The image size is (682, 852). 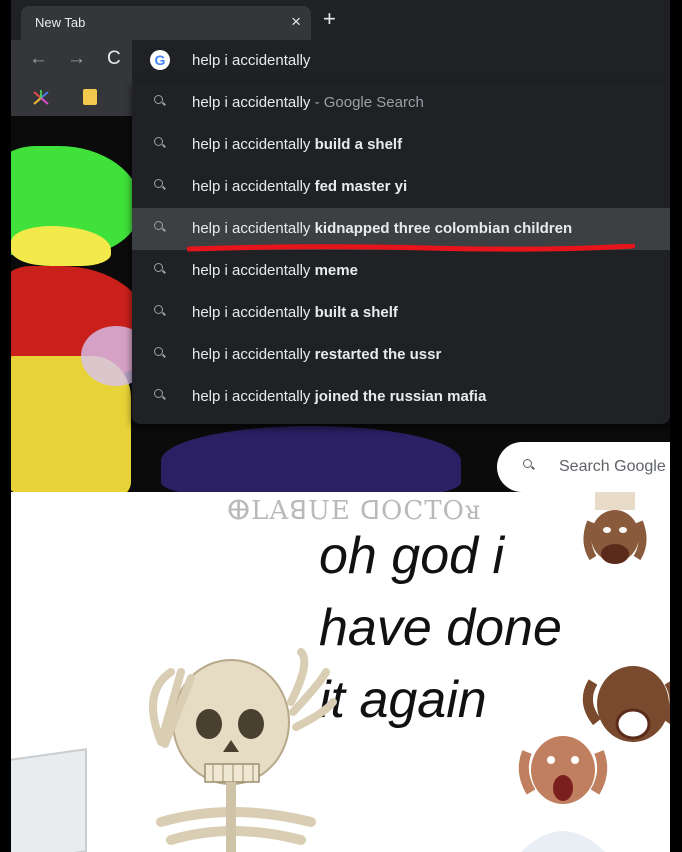 What do you see at coordinates (401, 187) in the screenshot?
I see `suggestion-item: help i accidentally fed master yi` at bounding box center [401, 187].